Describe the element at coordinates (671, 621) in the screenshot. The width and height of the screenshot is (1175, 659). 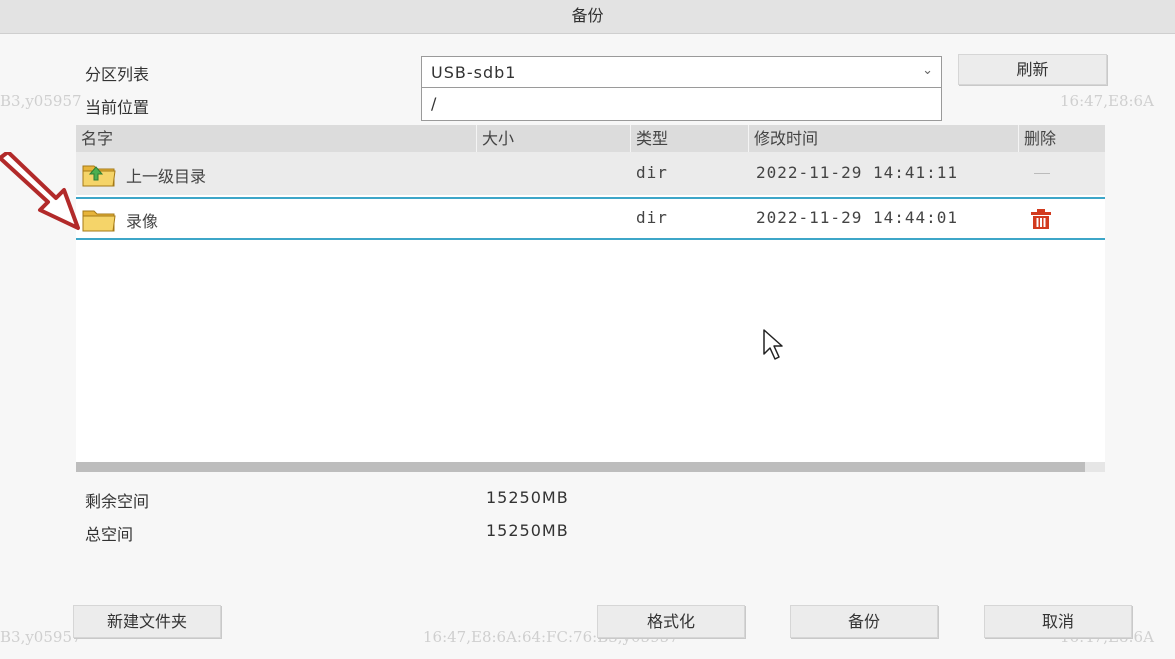
I see `format-button: 格式化` at that location.